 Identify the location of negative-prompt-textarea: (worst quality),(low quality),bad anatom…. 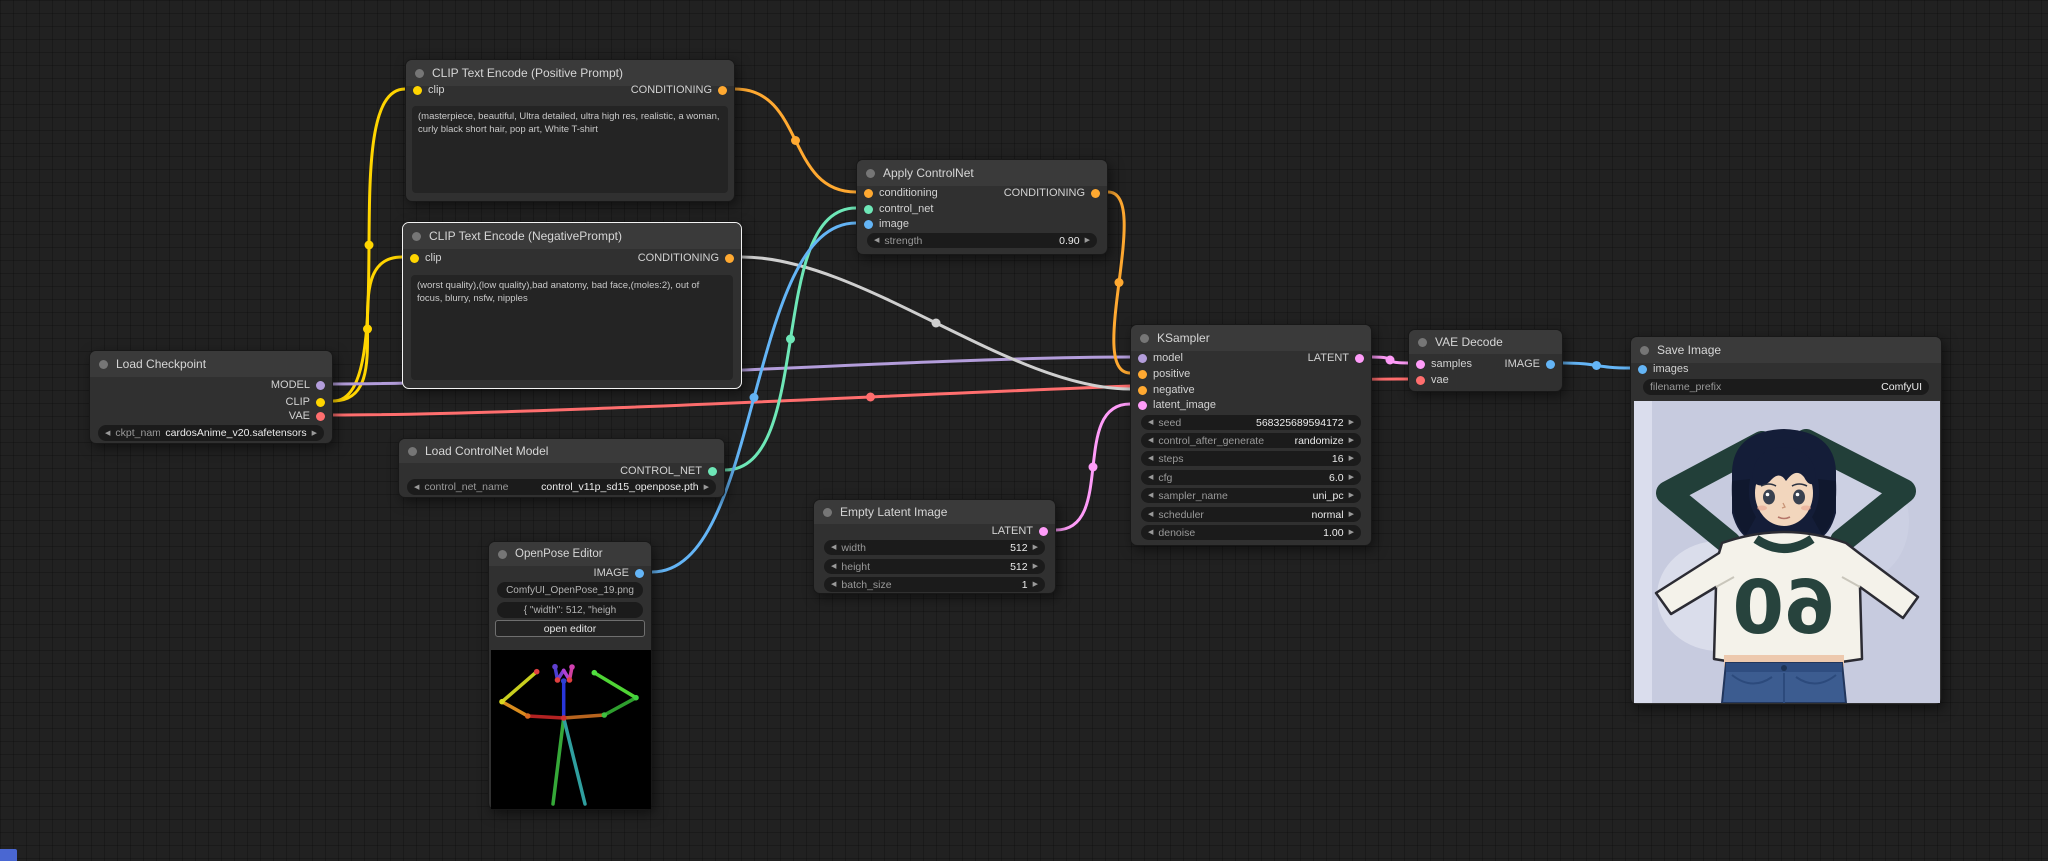
(572, 327).